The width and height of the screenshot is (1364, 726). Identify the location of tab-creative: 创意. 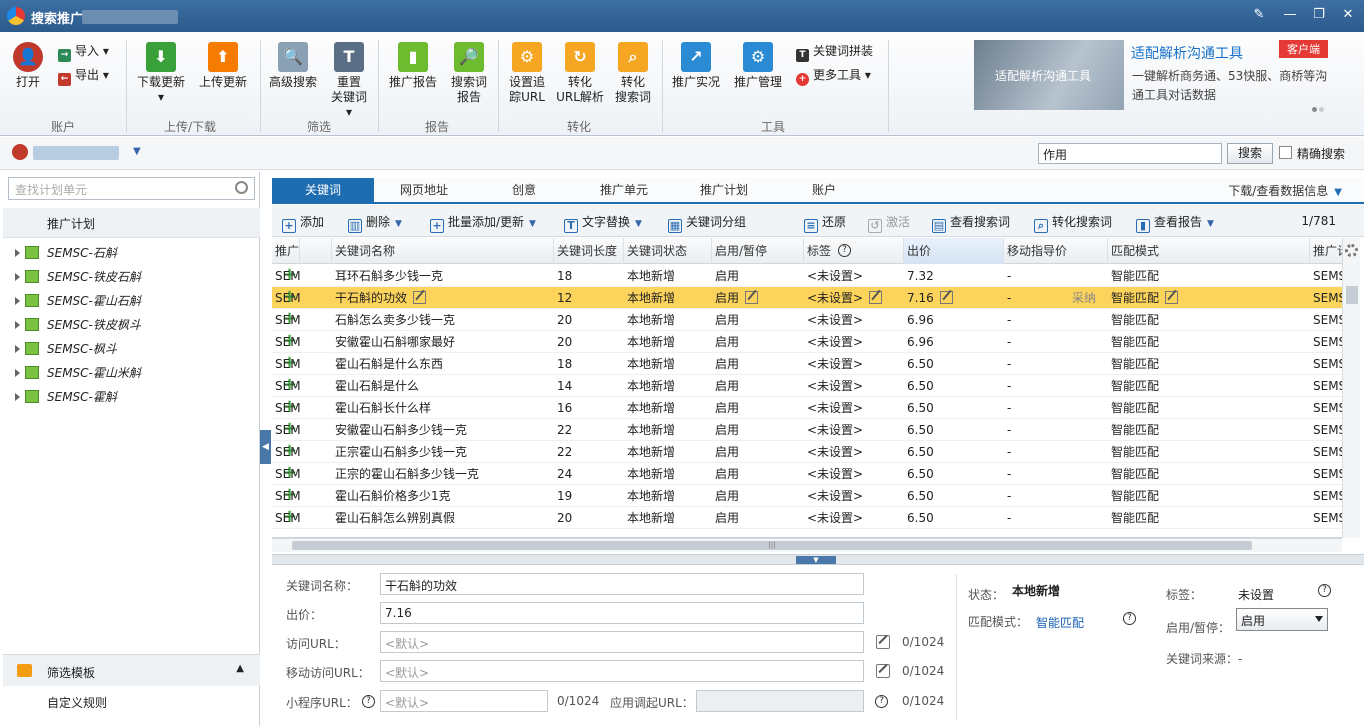
(524, 190).